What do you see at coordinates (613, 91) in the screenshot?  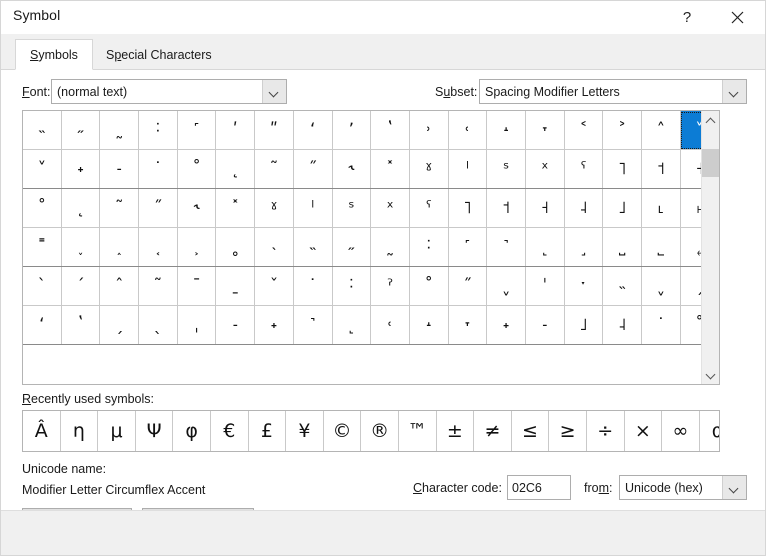 I see `subset-combobox: Spacing Modifier Letters` at bounding box center [613, 91].